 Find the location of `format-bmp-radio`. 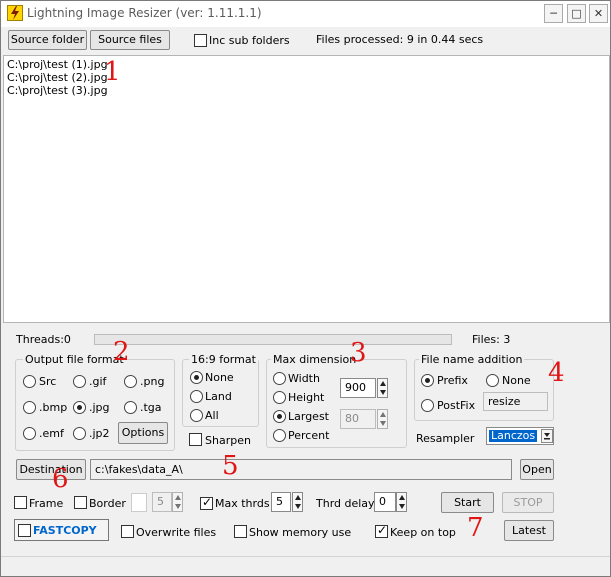

format-bmp-radio is located at coordinates (29, 407).